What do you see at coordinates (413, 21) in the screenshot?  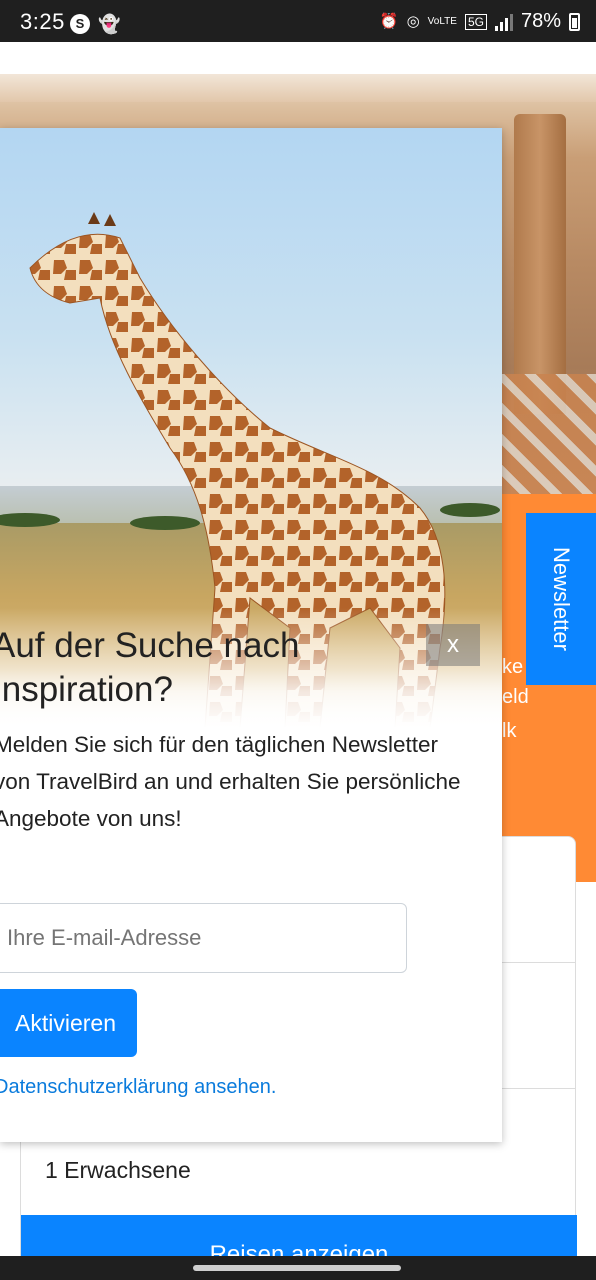 I see `hotspot-icon: ◎` at bounding box center [413, 21].